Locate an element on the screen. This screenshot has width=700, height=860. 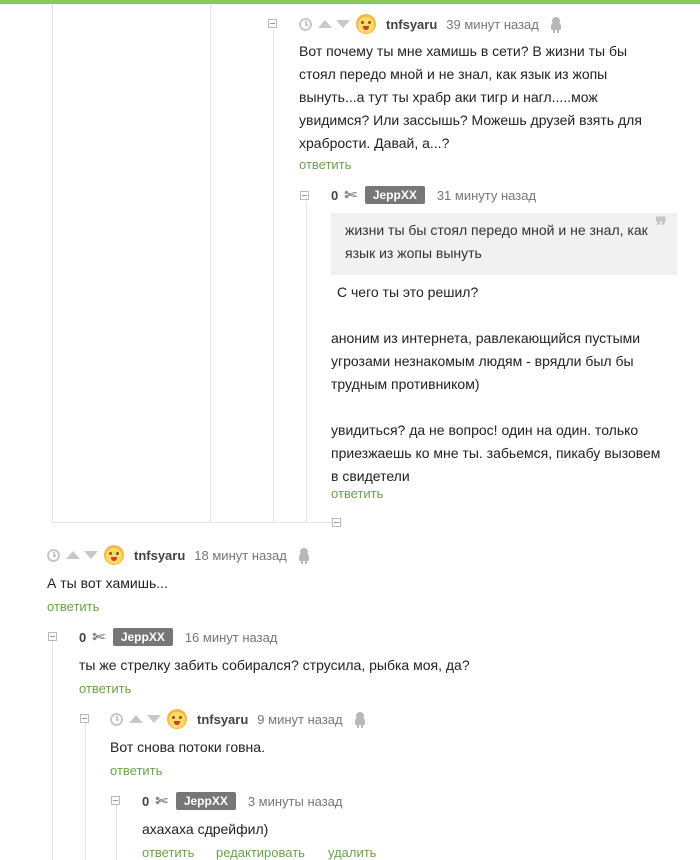
comment-header: tnfsyaru 39 минут назад is located at coordinates (430, 24).